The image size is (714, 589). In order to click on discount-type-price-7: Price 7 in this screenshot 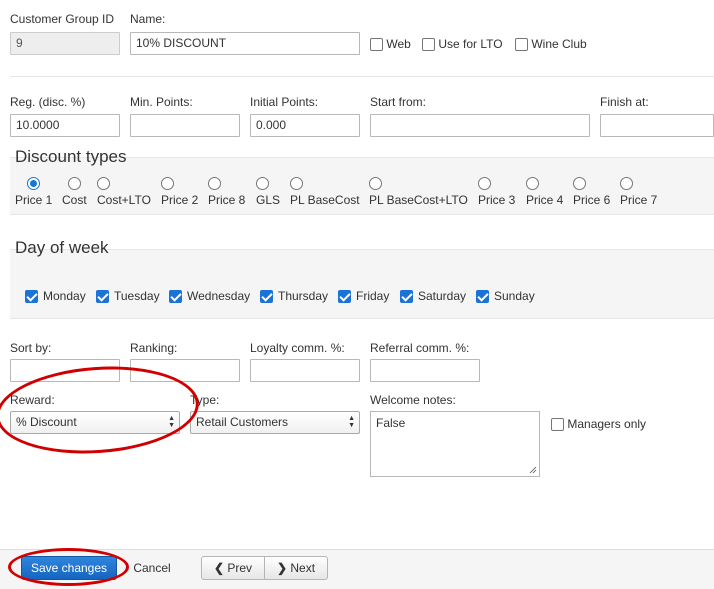, I will do `click(638, 192)`.